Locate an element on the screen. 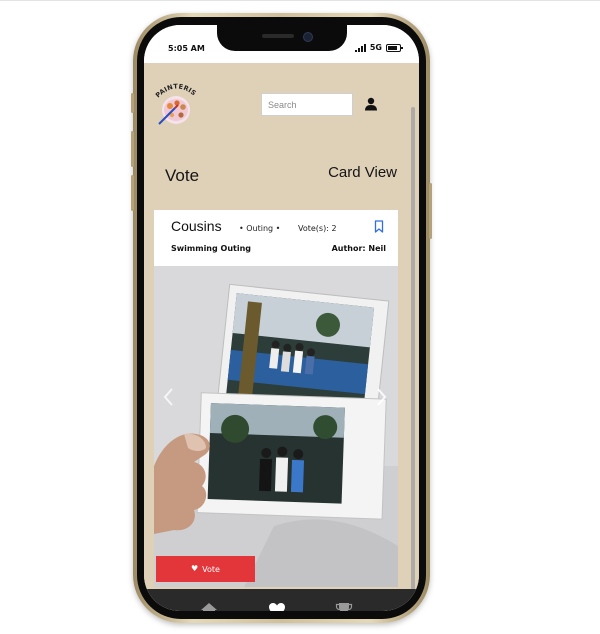  chevron-right-icon is located at coordinates (381, 397).